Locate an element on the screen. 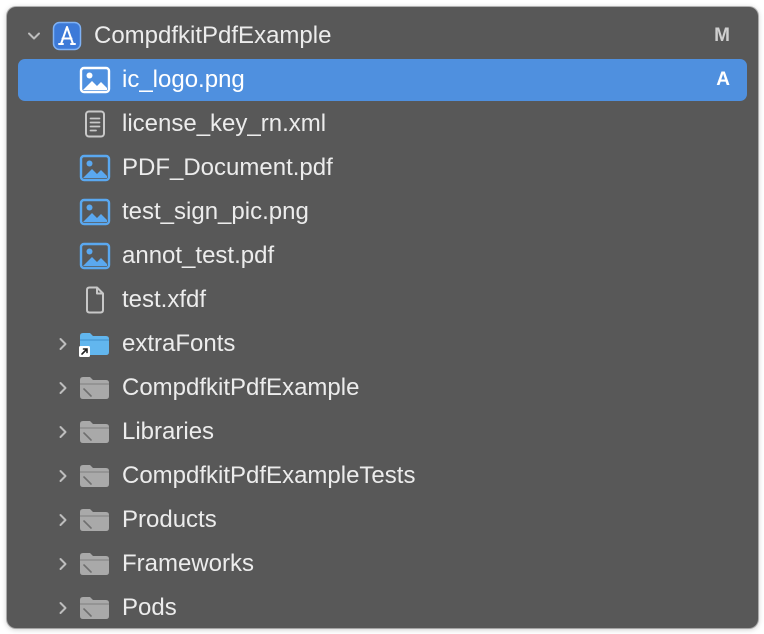 This screenshot has height=634, width=764. group-row-compdfkitpdfexample: CompdfkitPdfExample is located at coordinates (382, 388).